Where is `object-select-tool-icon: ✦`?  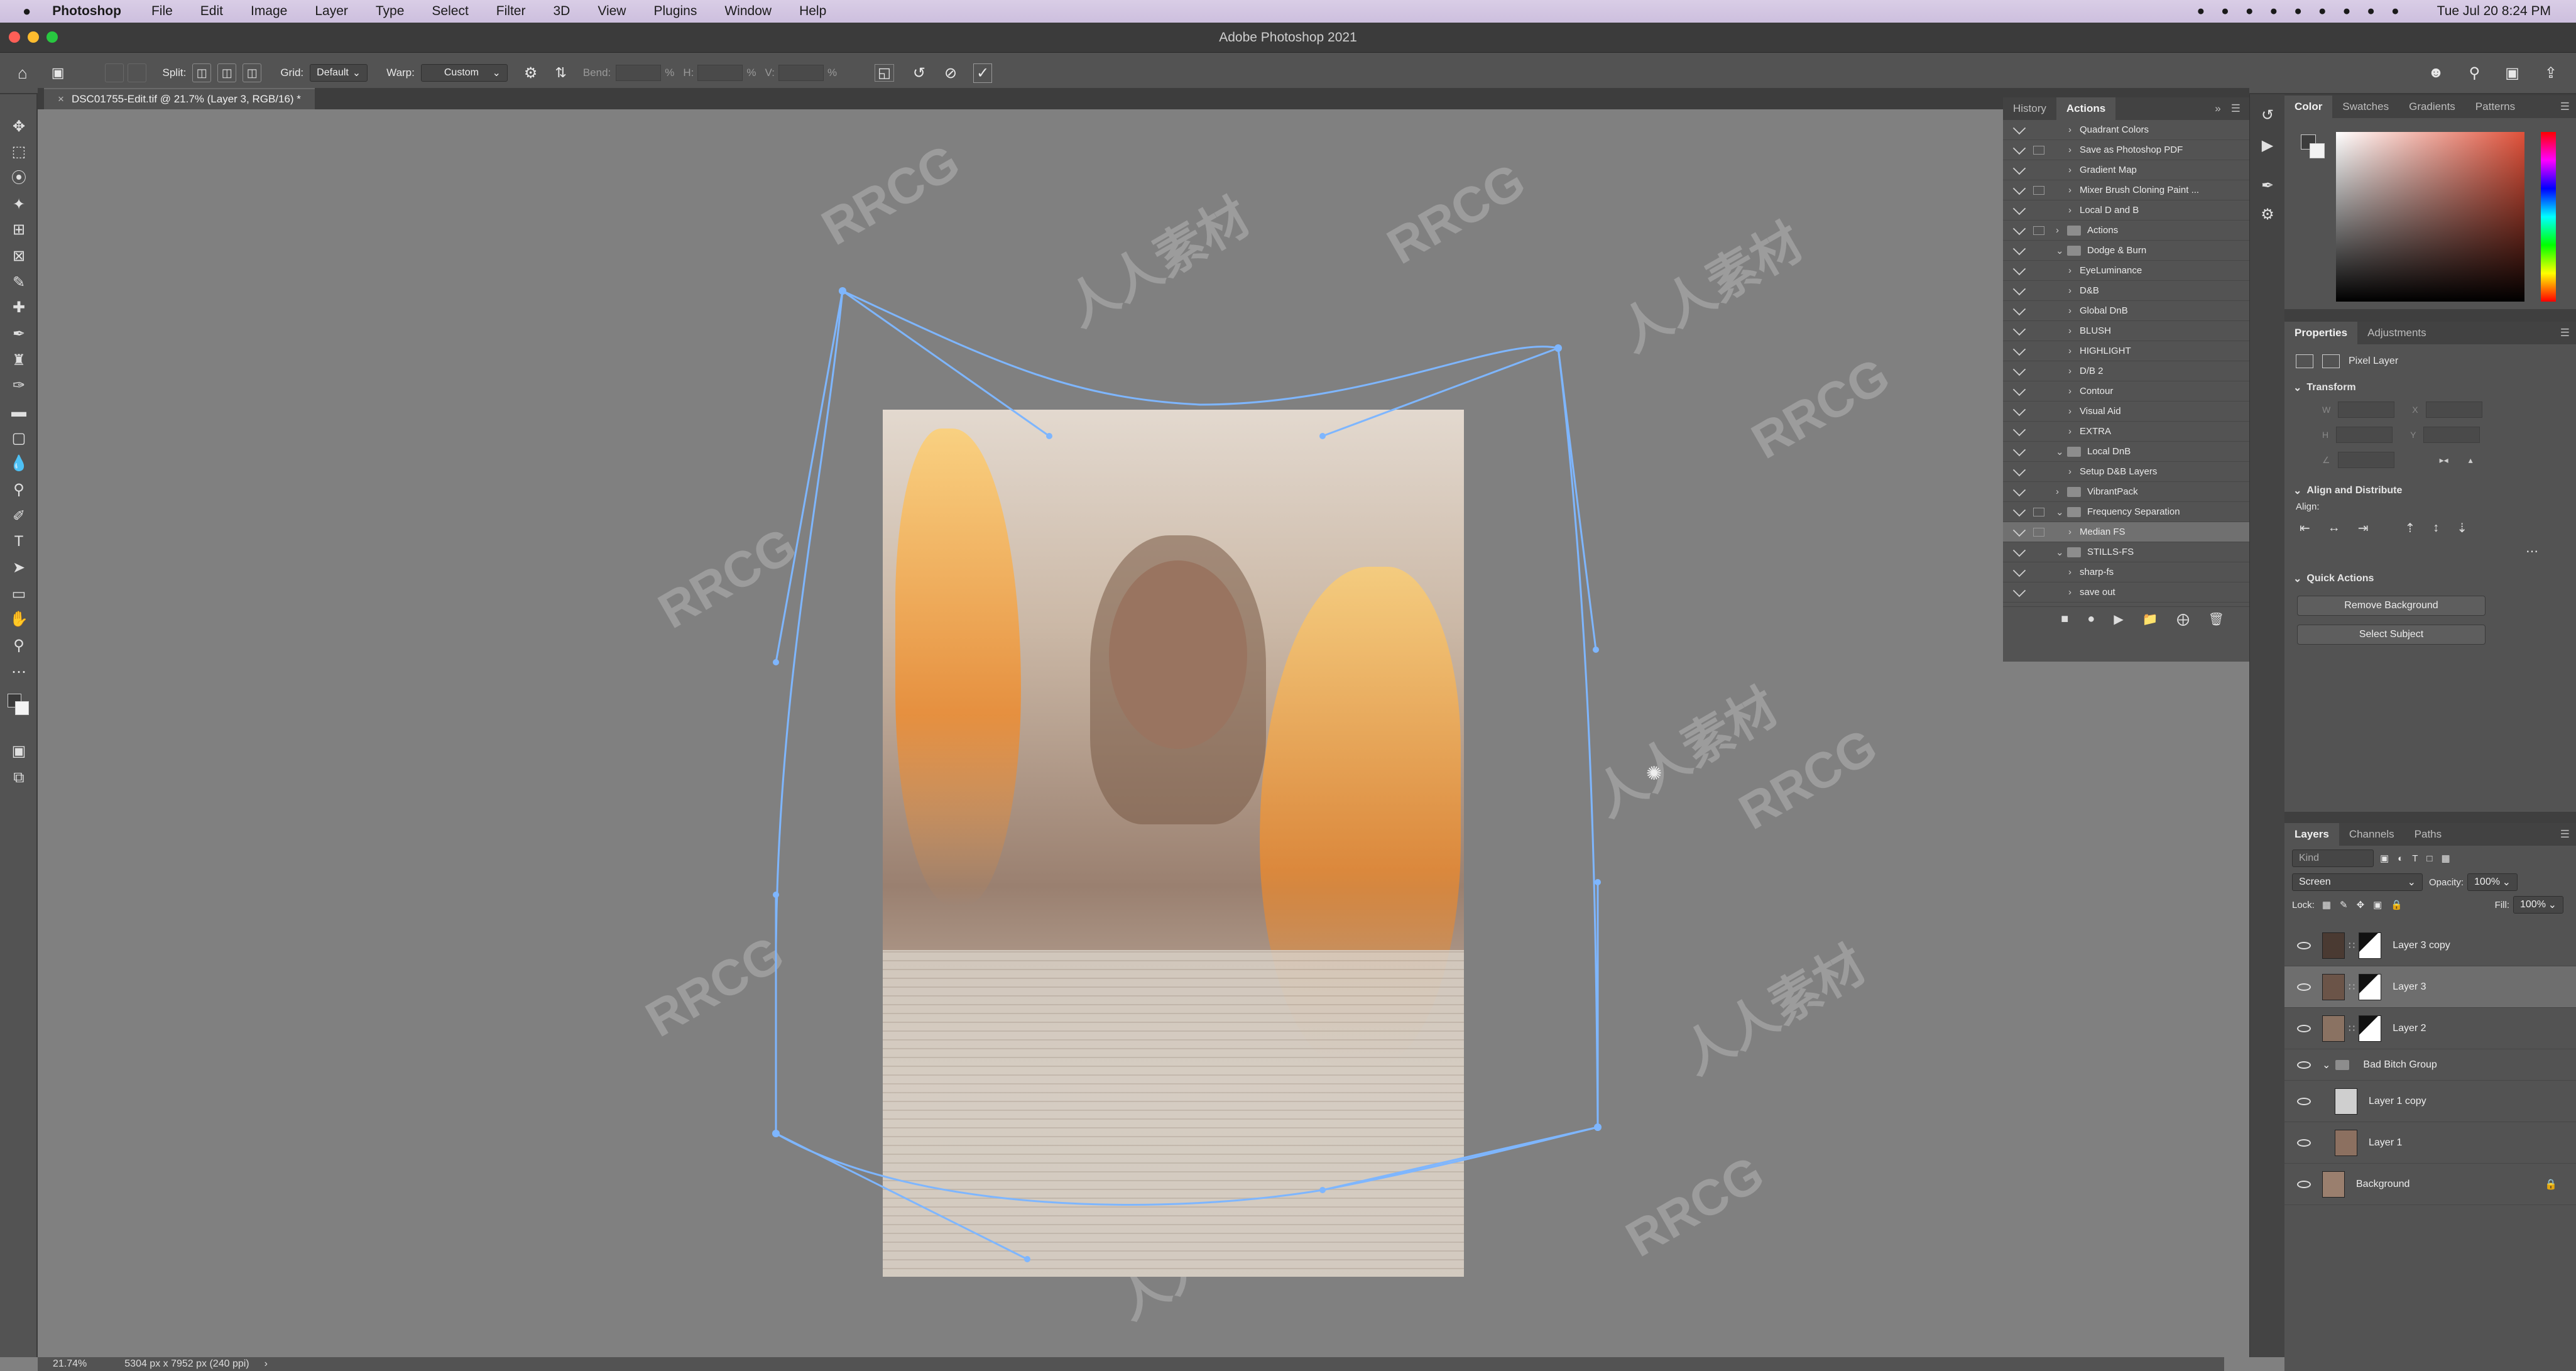 object-select-tool-icon: ✦ is located at coordinates (19, 205).